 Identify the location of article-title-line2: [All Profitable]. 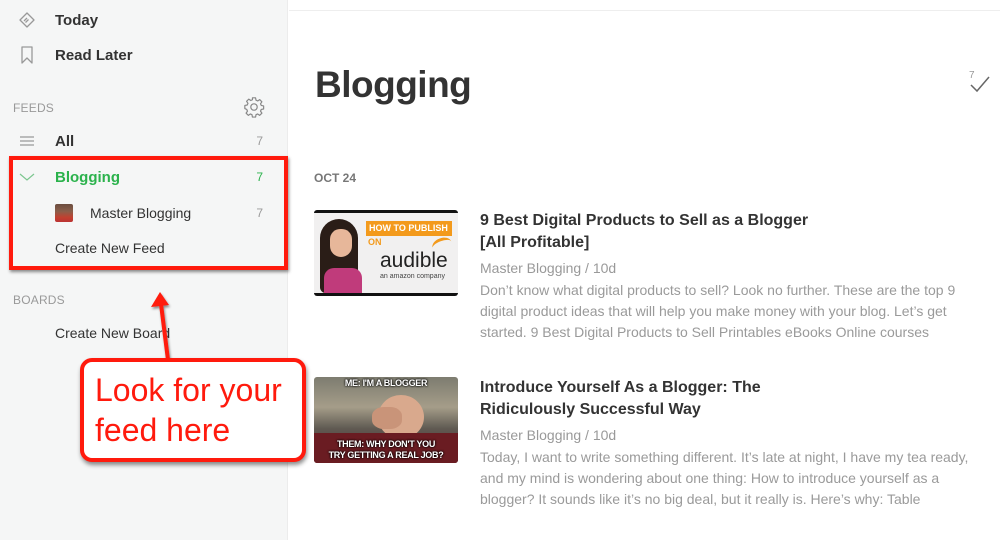
(535, 242).